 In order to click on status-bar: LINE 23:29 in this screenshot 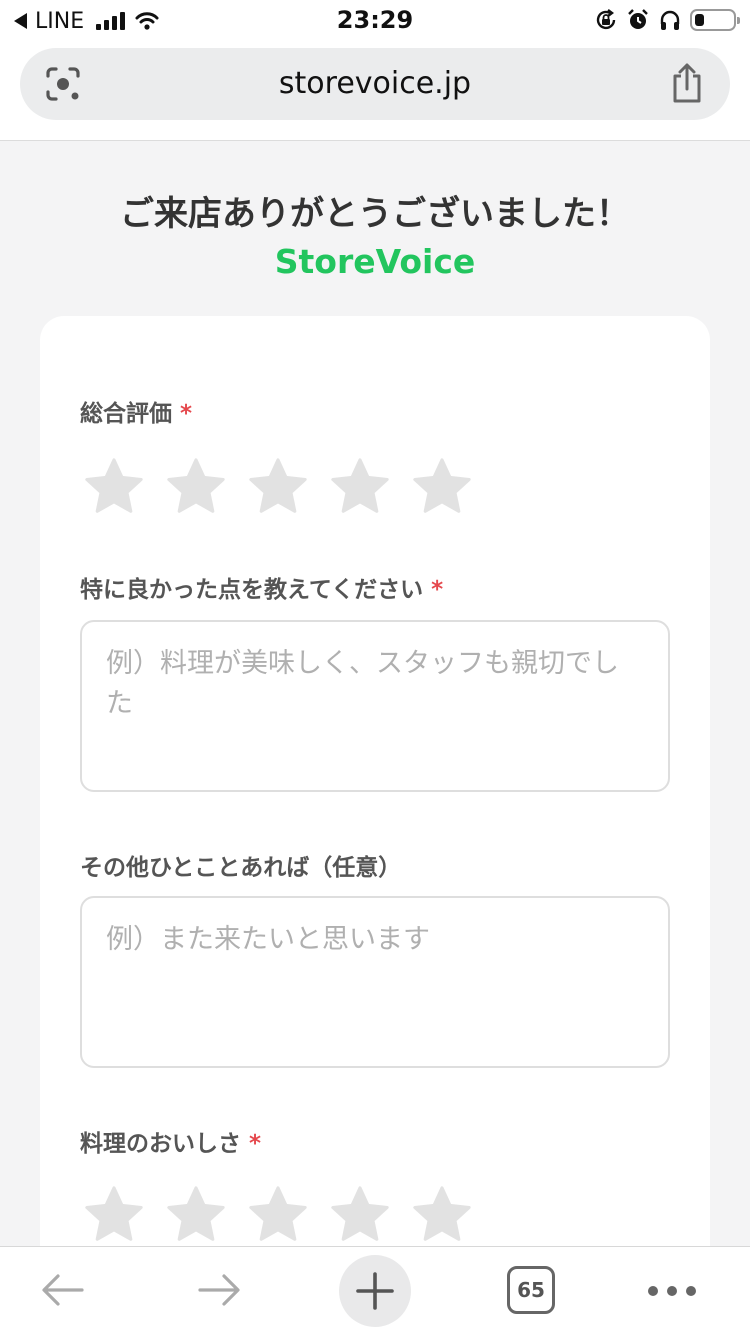, I will do `click(375, 21)`.